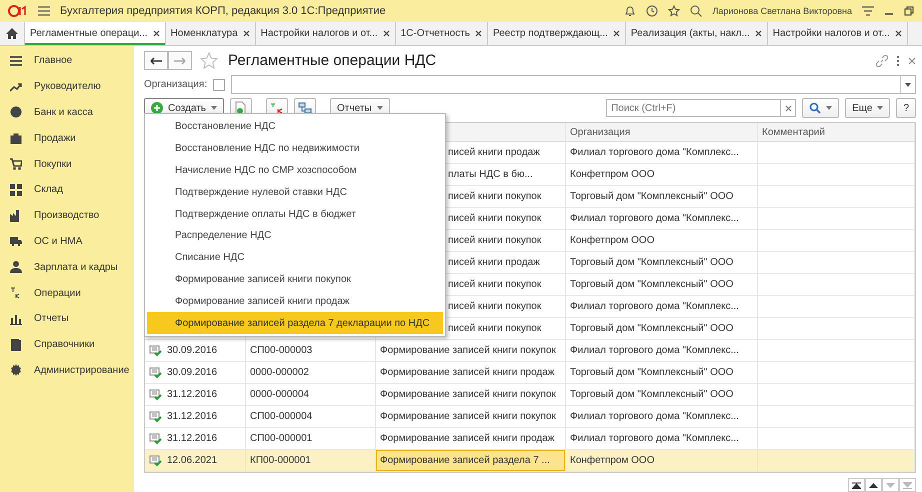 This screenshot has height=492, width=922. Describe the element at coordinates (442, 33) in the screenshot. I see `tab: 1С-Отчетность` at that location.